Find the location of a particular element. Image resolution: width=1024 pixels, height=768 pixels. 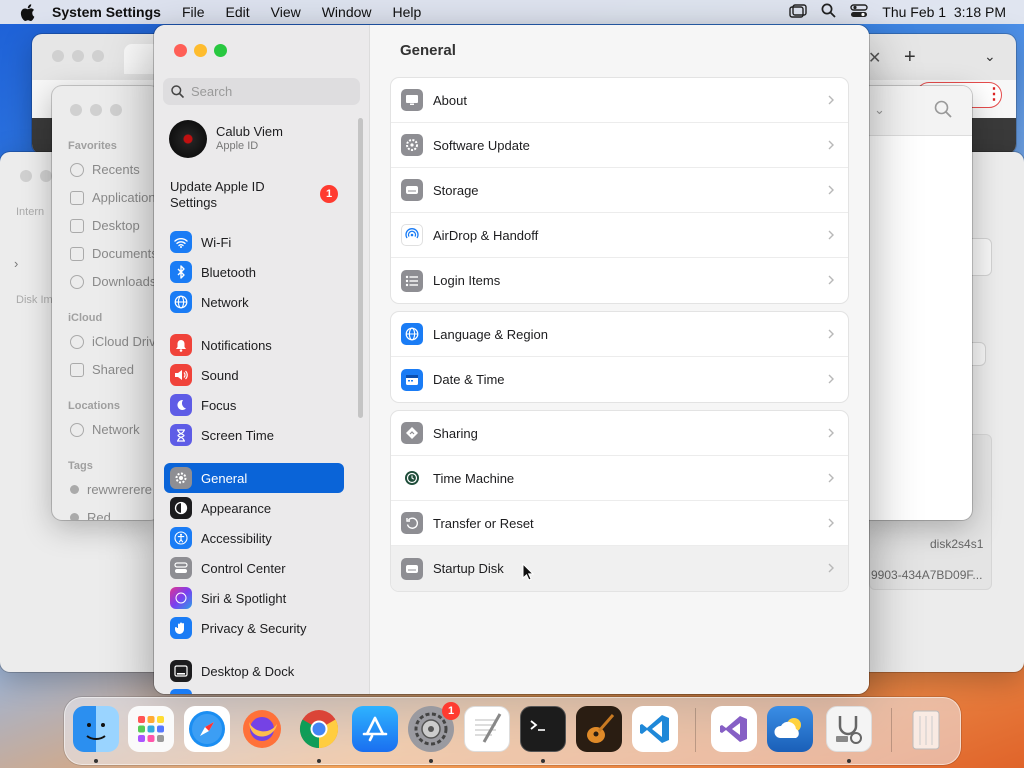

expand-chevron-icon: › is located at coordinates (16, 263).